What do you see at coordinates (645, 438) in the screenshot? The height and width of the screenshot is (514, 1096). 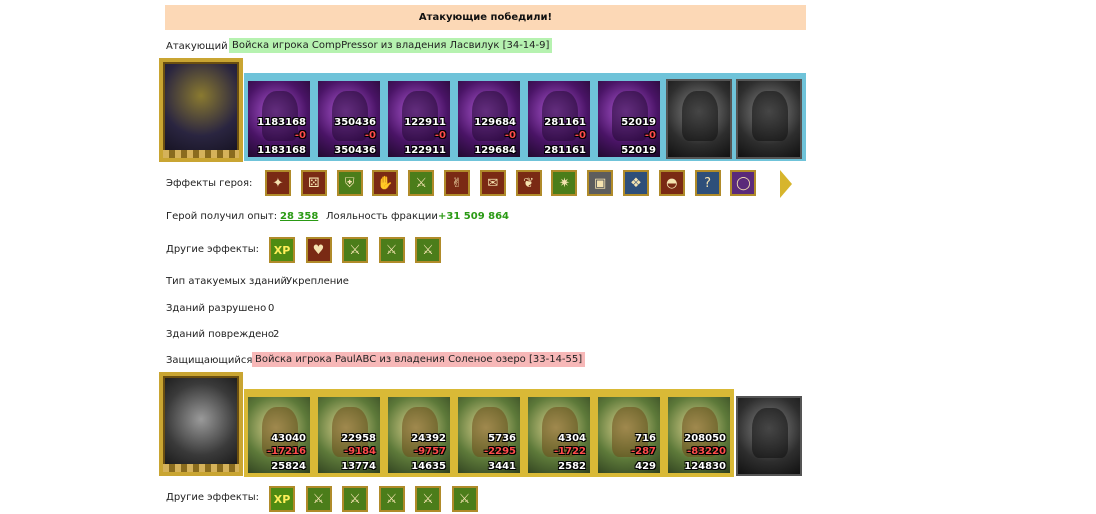 I see `unit-count-top: 716` at bounding box center [645, 438].